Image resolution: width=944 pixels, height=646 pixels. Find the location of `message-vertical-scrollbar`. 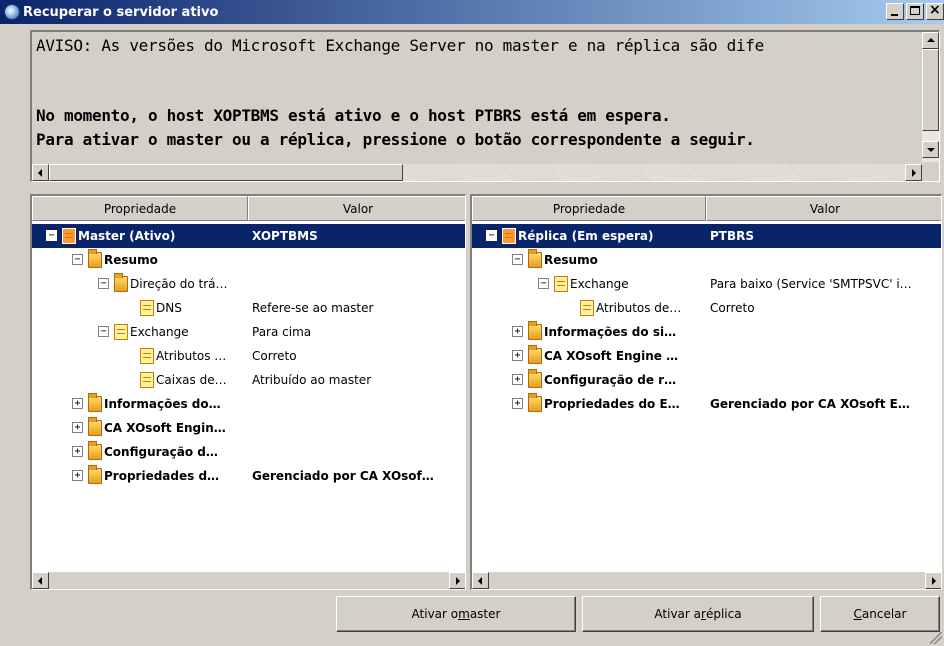

message-vertical-scrollbar is located at coordinates (930, 97).